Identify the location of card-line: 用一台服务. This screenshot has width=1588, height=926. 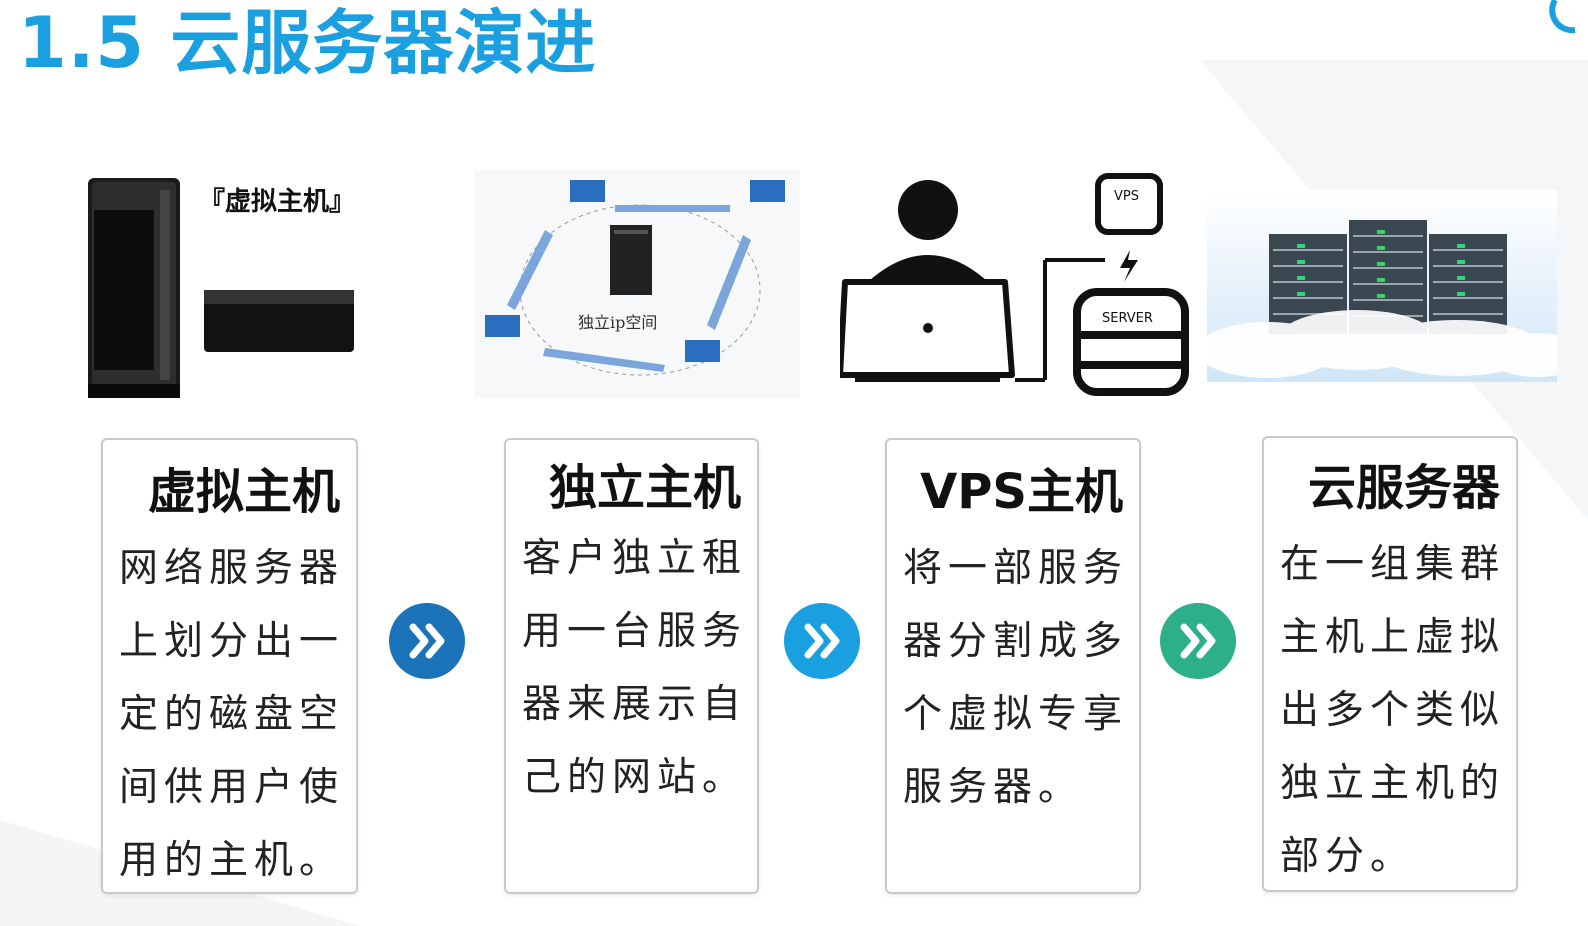
(635, 631).